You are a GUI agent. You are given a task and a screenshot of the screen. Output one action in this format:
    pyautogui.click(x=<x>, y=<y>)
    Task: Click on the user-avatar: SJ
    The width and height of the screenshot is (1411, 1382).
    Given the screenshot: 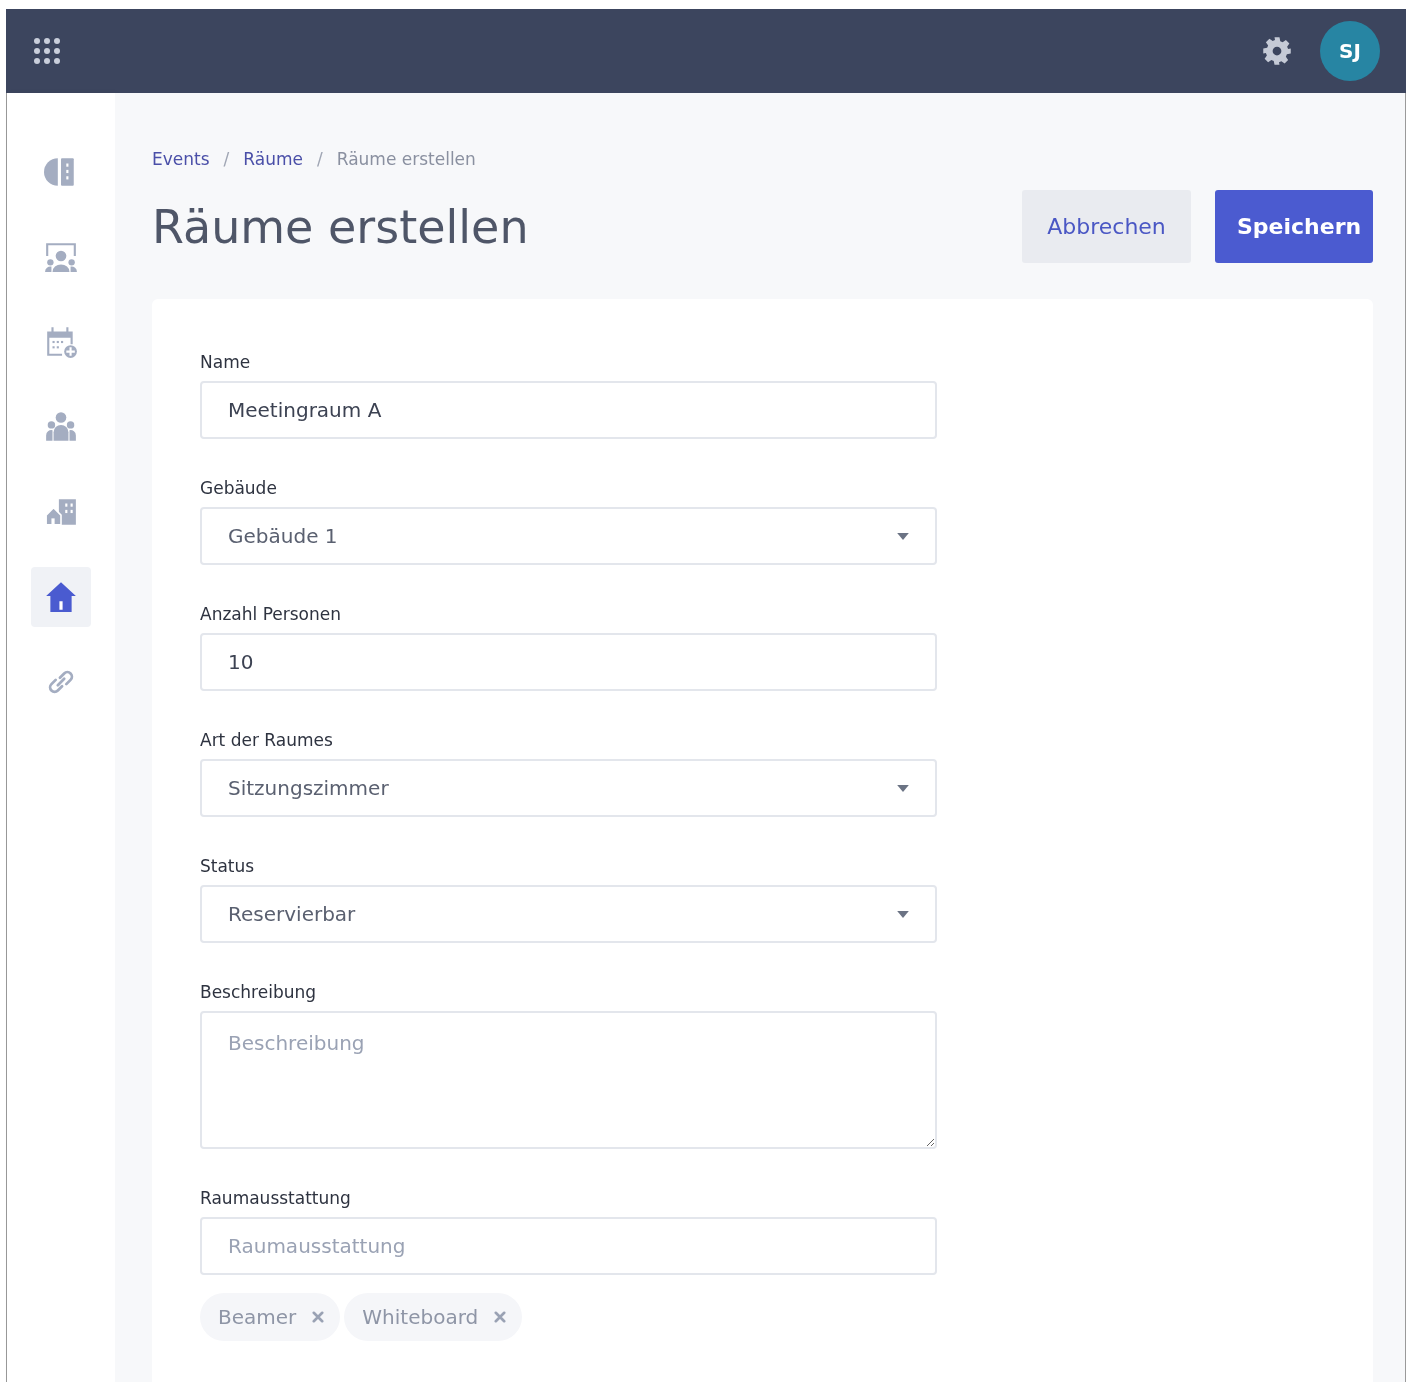 What is the action you would take?
    pyautogui.click(x=1350, y=51)
    